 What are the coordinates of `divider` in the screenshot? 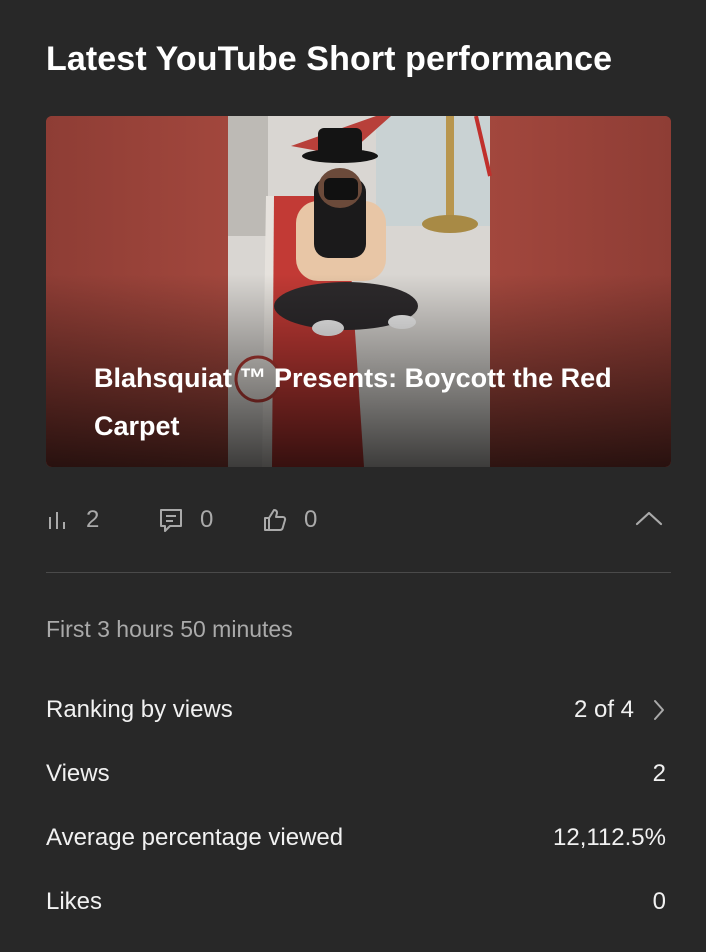 It's located at (358, 572).